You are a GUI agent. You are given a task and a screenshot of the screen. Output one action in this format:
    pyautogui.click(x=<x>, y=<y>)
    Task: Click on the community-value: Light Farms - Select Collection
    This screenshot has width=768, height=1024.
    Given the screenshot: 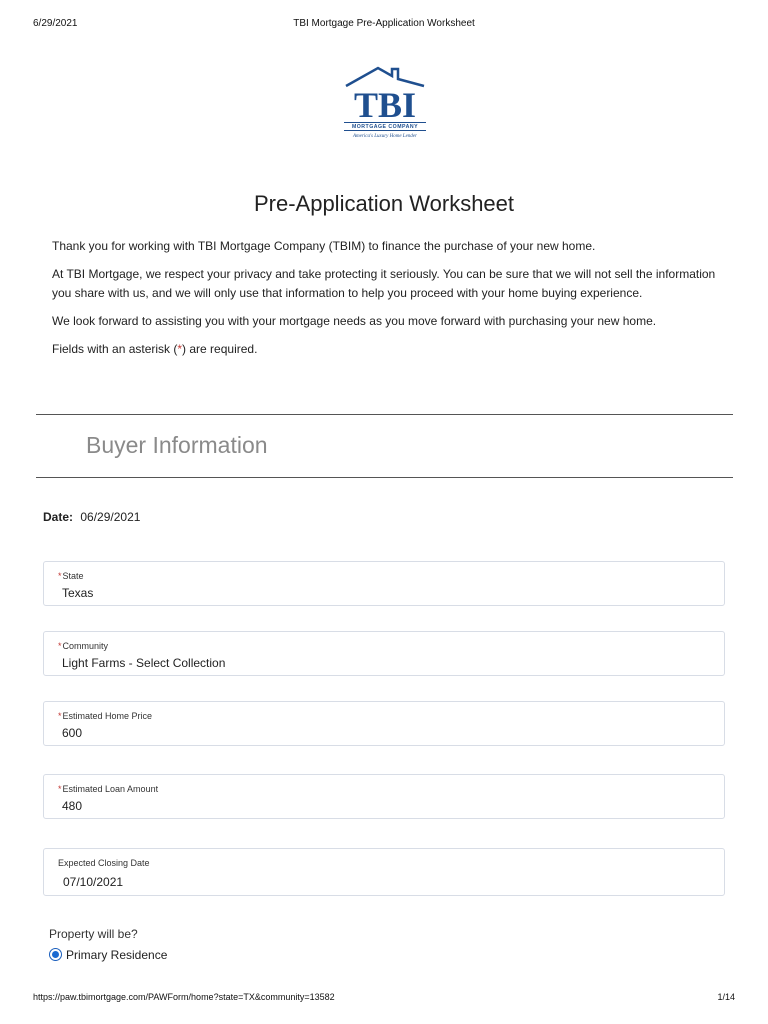 What is the action you would take?
    pyautogui.click(x=143, y=663)
    